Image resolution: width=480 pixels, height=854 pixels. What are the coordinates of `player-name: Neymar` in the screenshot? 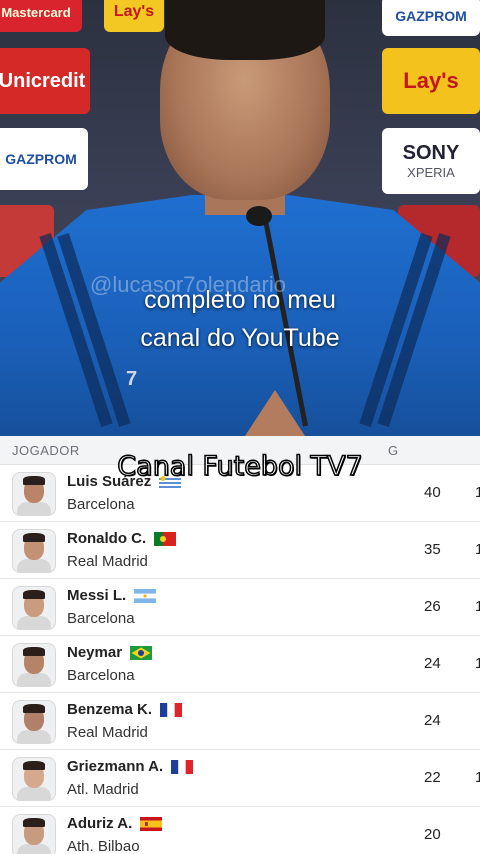 It's located at (94, 652).